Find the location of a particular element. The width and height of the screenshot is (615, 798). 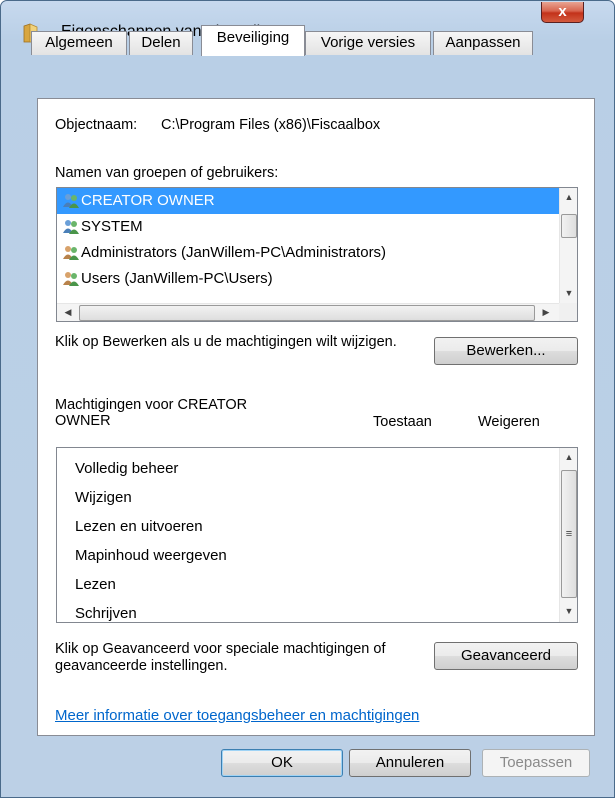

tab-label: Algemeen is located at coordinates (79, 42).